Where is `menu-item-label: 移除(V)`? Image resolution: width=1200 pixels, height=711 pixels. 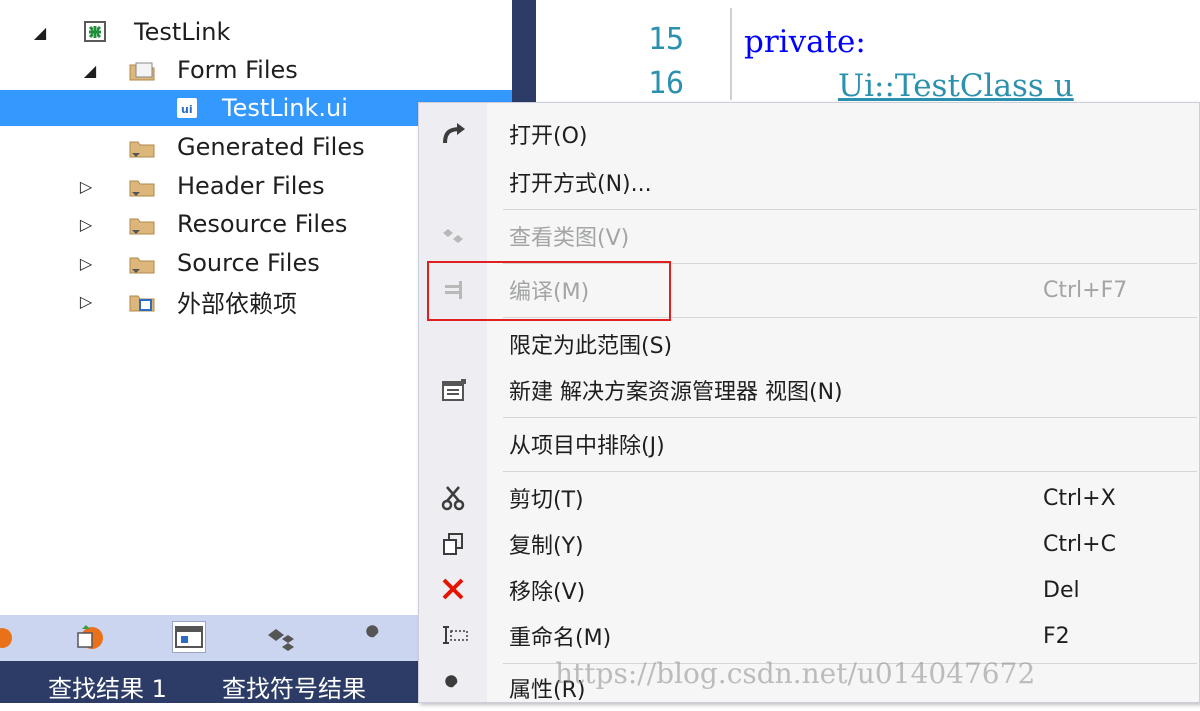
menu-item-label: 移除(V) is located at coordinates (547, 592).